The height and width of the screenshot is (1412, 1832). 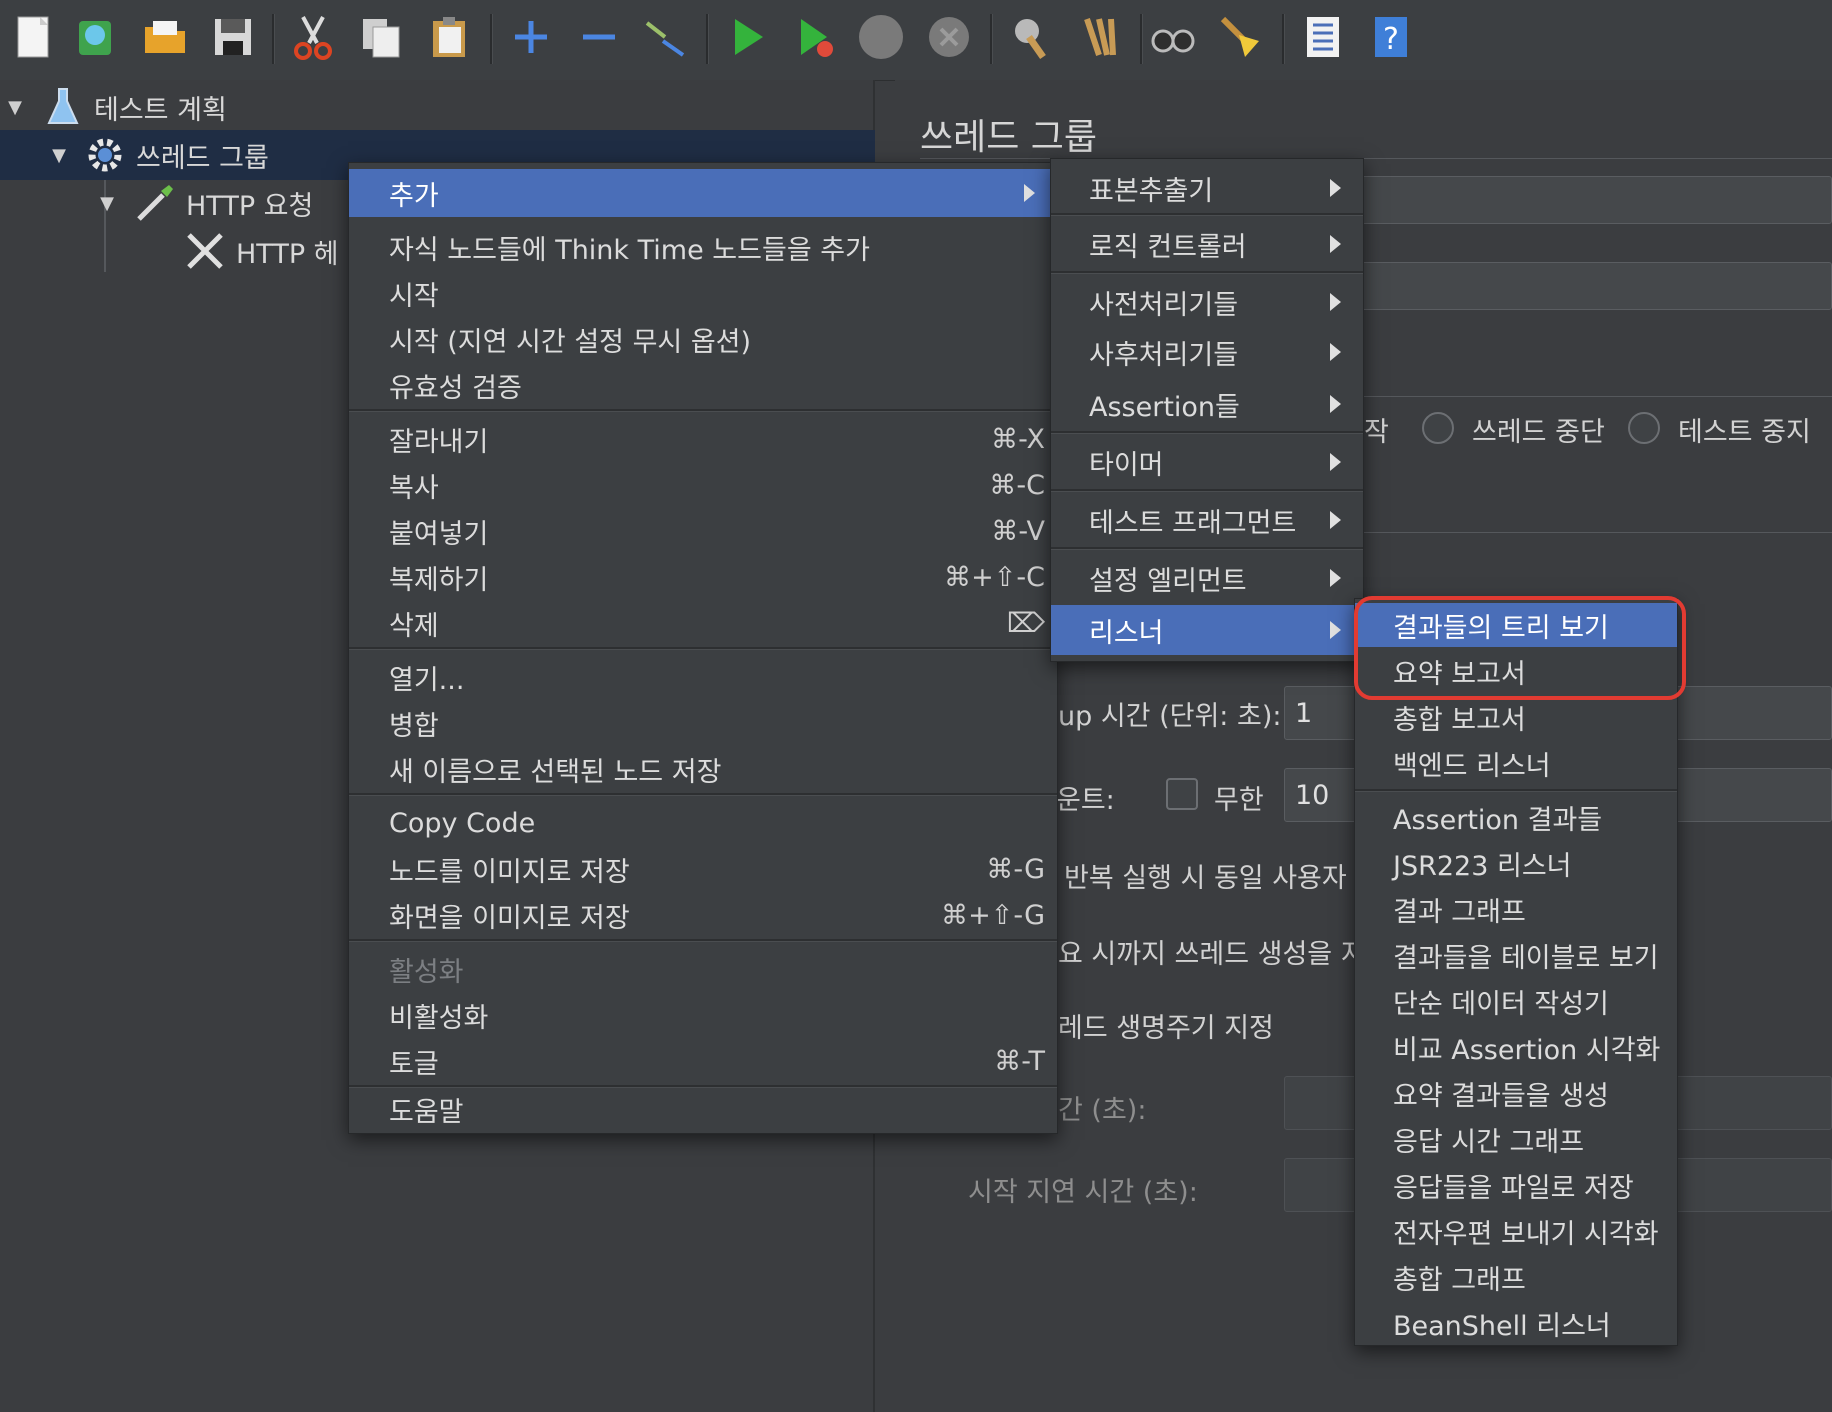 What do you see at coordinates (165, 37) in the screenshot?
I see `open-folder-icon` at bounding box center [165, 37].